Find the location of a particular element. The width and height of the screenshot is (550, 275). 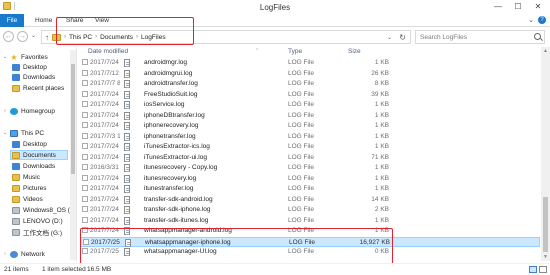

close-button: ✕ is located at coordinates (538, 6).